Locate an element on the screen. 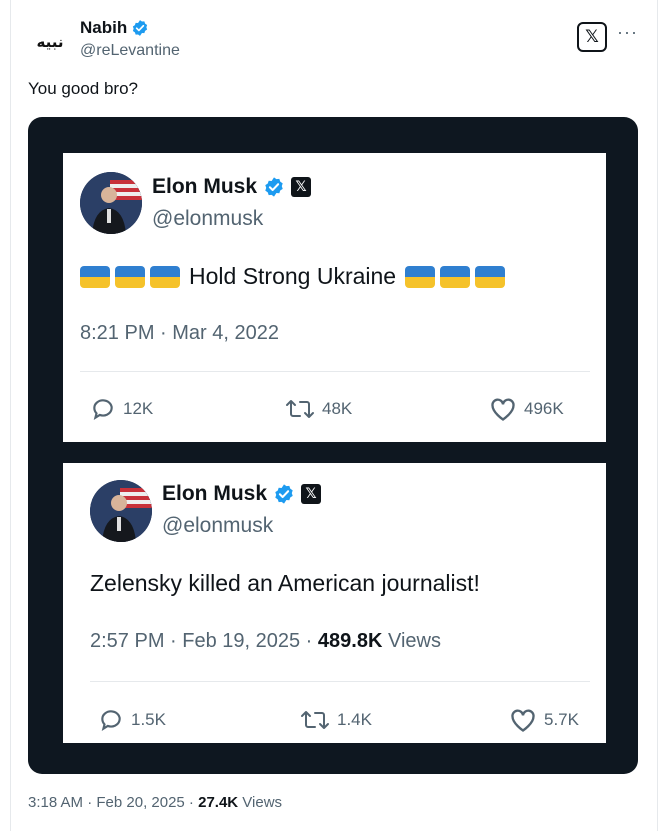 This screenshot has width=670, height=831. reply-count: 1.5K is located at coordinates (148, 719).